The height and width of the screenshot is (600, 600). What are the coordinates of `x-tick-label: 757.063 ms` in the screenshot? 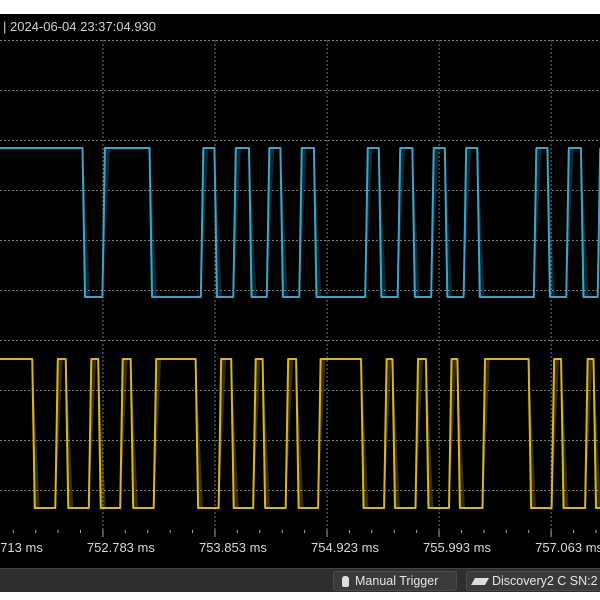 It's located at (567, 547).